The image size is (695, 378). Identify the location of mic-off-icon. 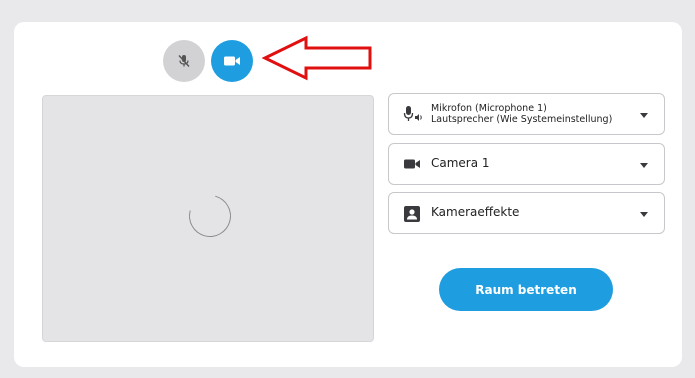
(184, 61).